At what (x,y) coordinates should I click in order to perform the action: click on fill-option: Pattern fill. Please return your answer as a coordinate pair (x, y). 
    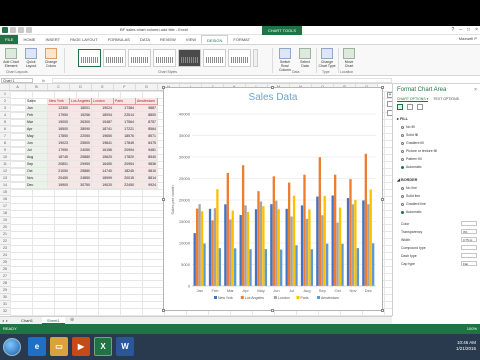
    Looking at the image, I should click on (411, 159).